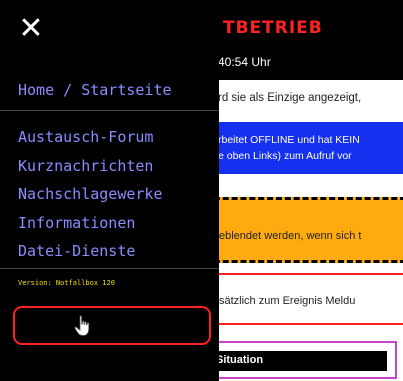  What do you see at coordinates (244, 62) in the screenshot?
I see `page-time: 40:54 Uhr` at bounding box center [244, 62].